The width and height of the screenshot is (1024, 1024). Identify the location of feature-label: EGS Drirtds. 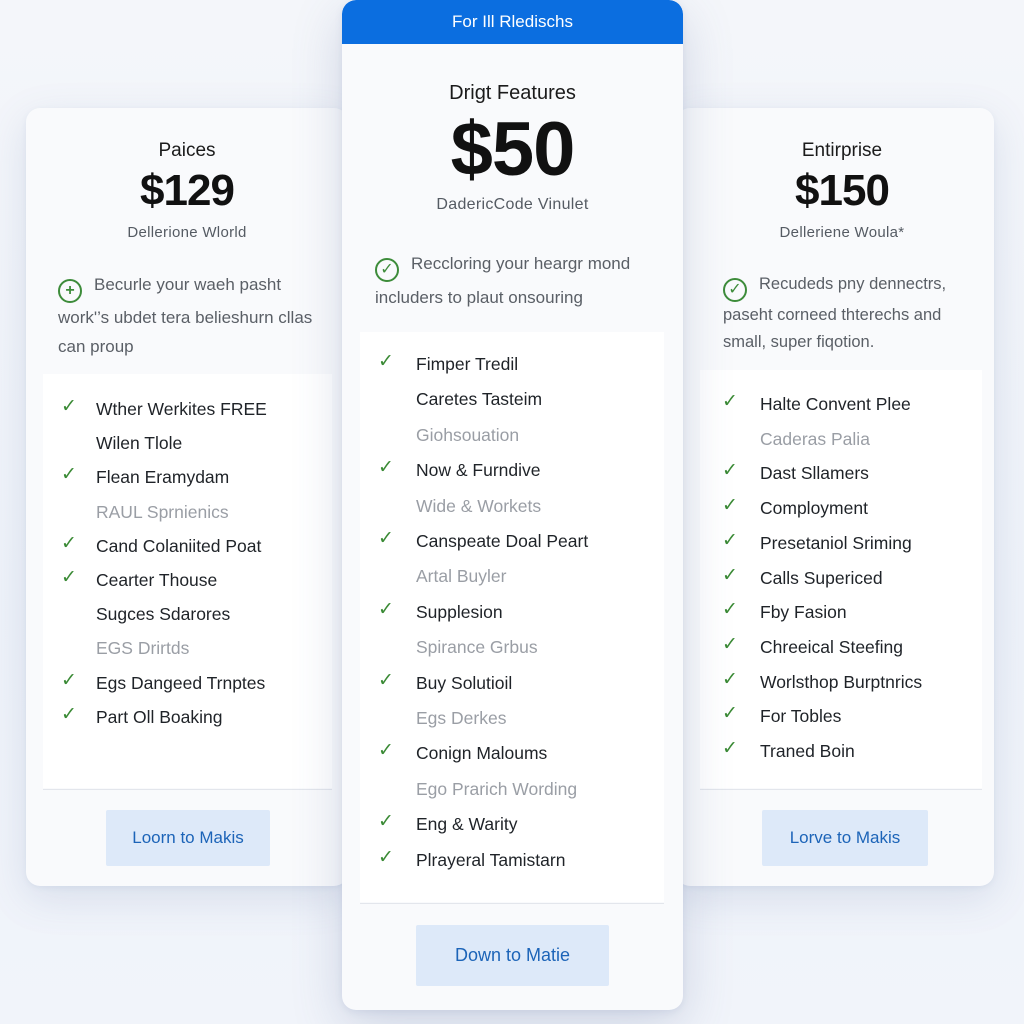
(143, 648).